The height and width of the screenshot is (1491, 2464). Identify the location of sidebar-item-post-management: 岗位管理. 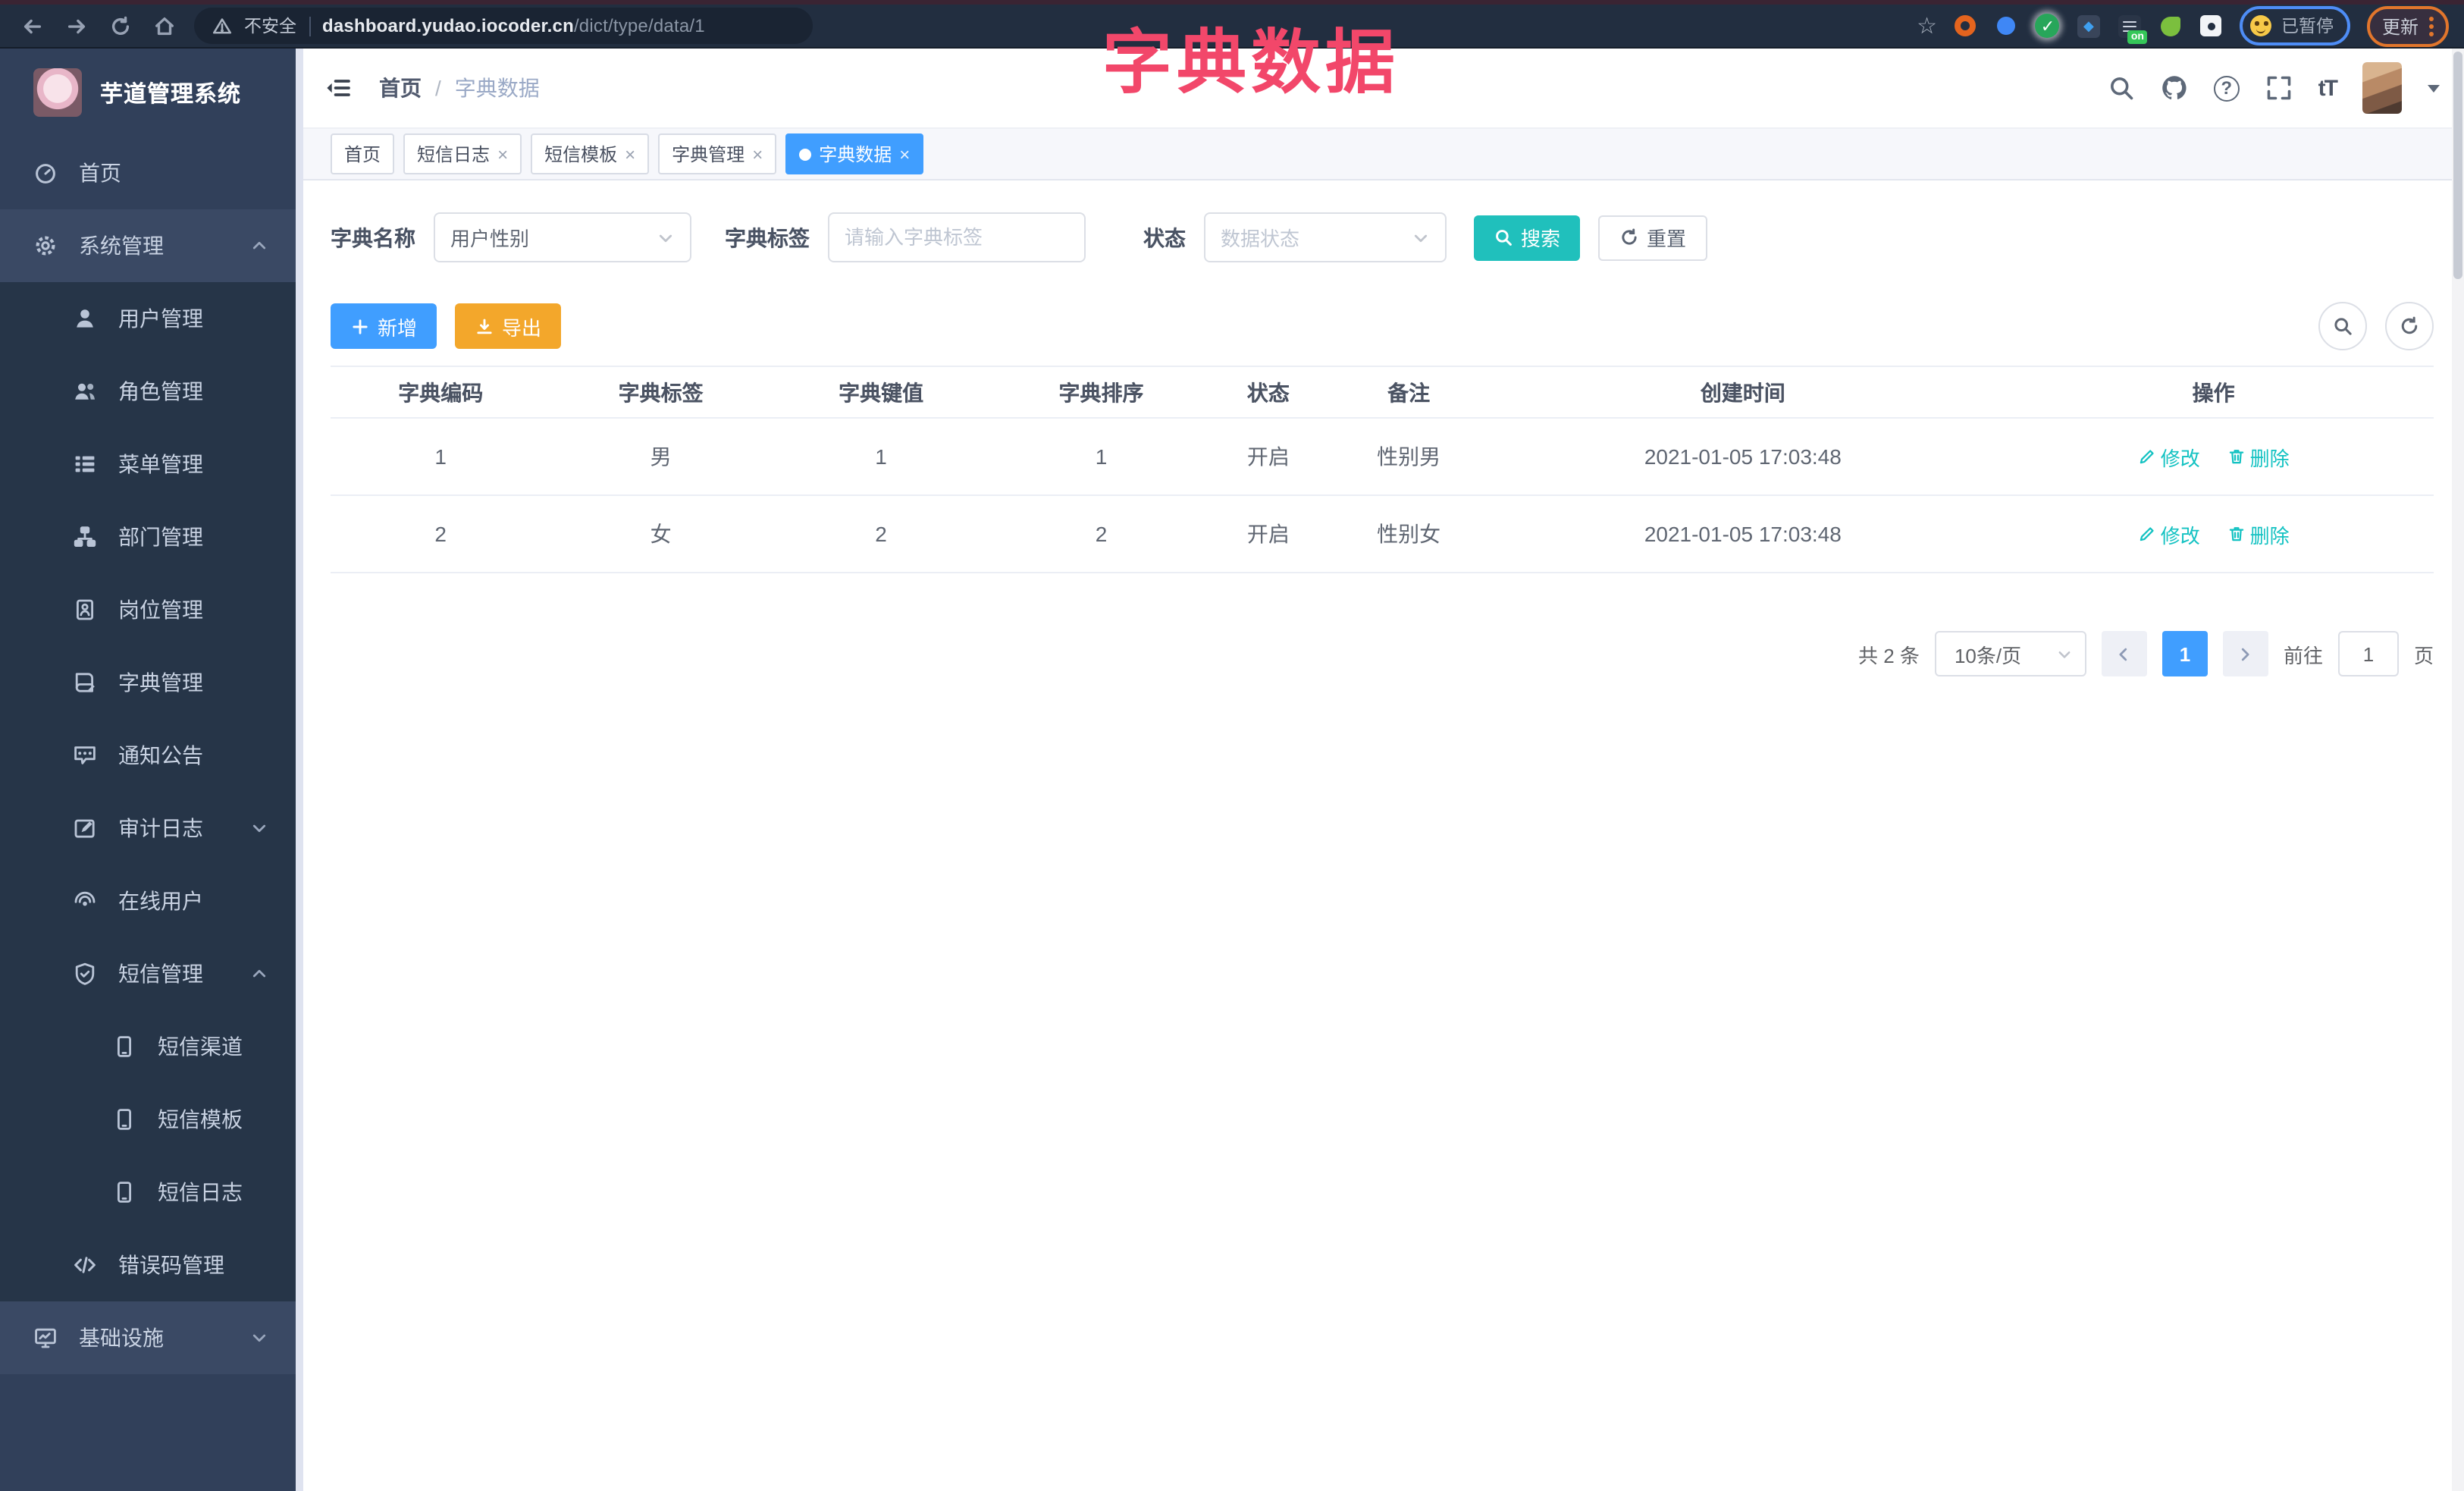
(148, 609).